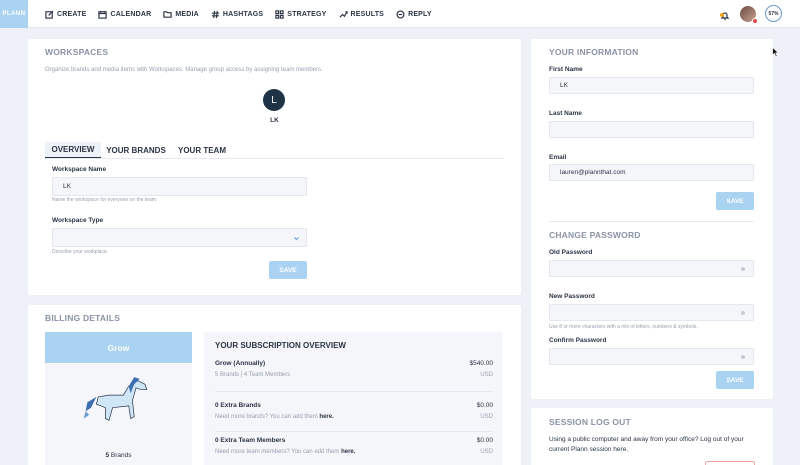  I want to click on hashtag-icon, so click(215, 14).